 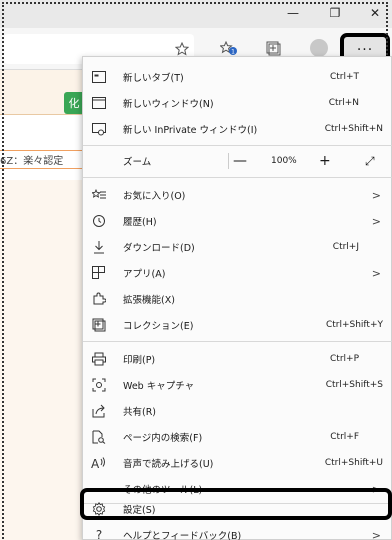 I want to click on menu-item-label: 履歴(H), so click(x=140, y=222).